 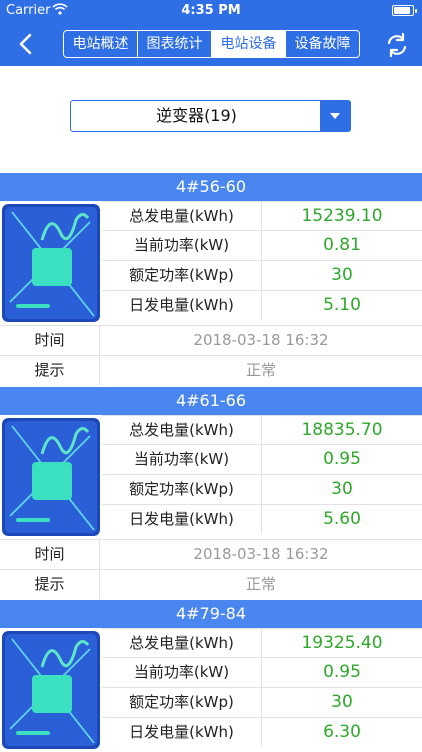 I want to click on device-name: 4#61-66, so click(x=211, y=401).